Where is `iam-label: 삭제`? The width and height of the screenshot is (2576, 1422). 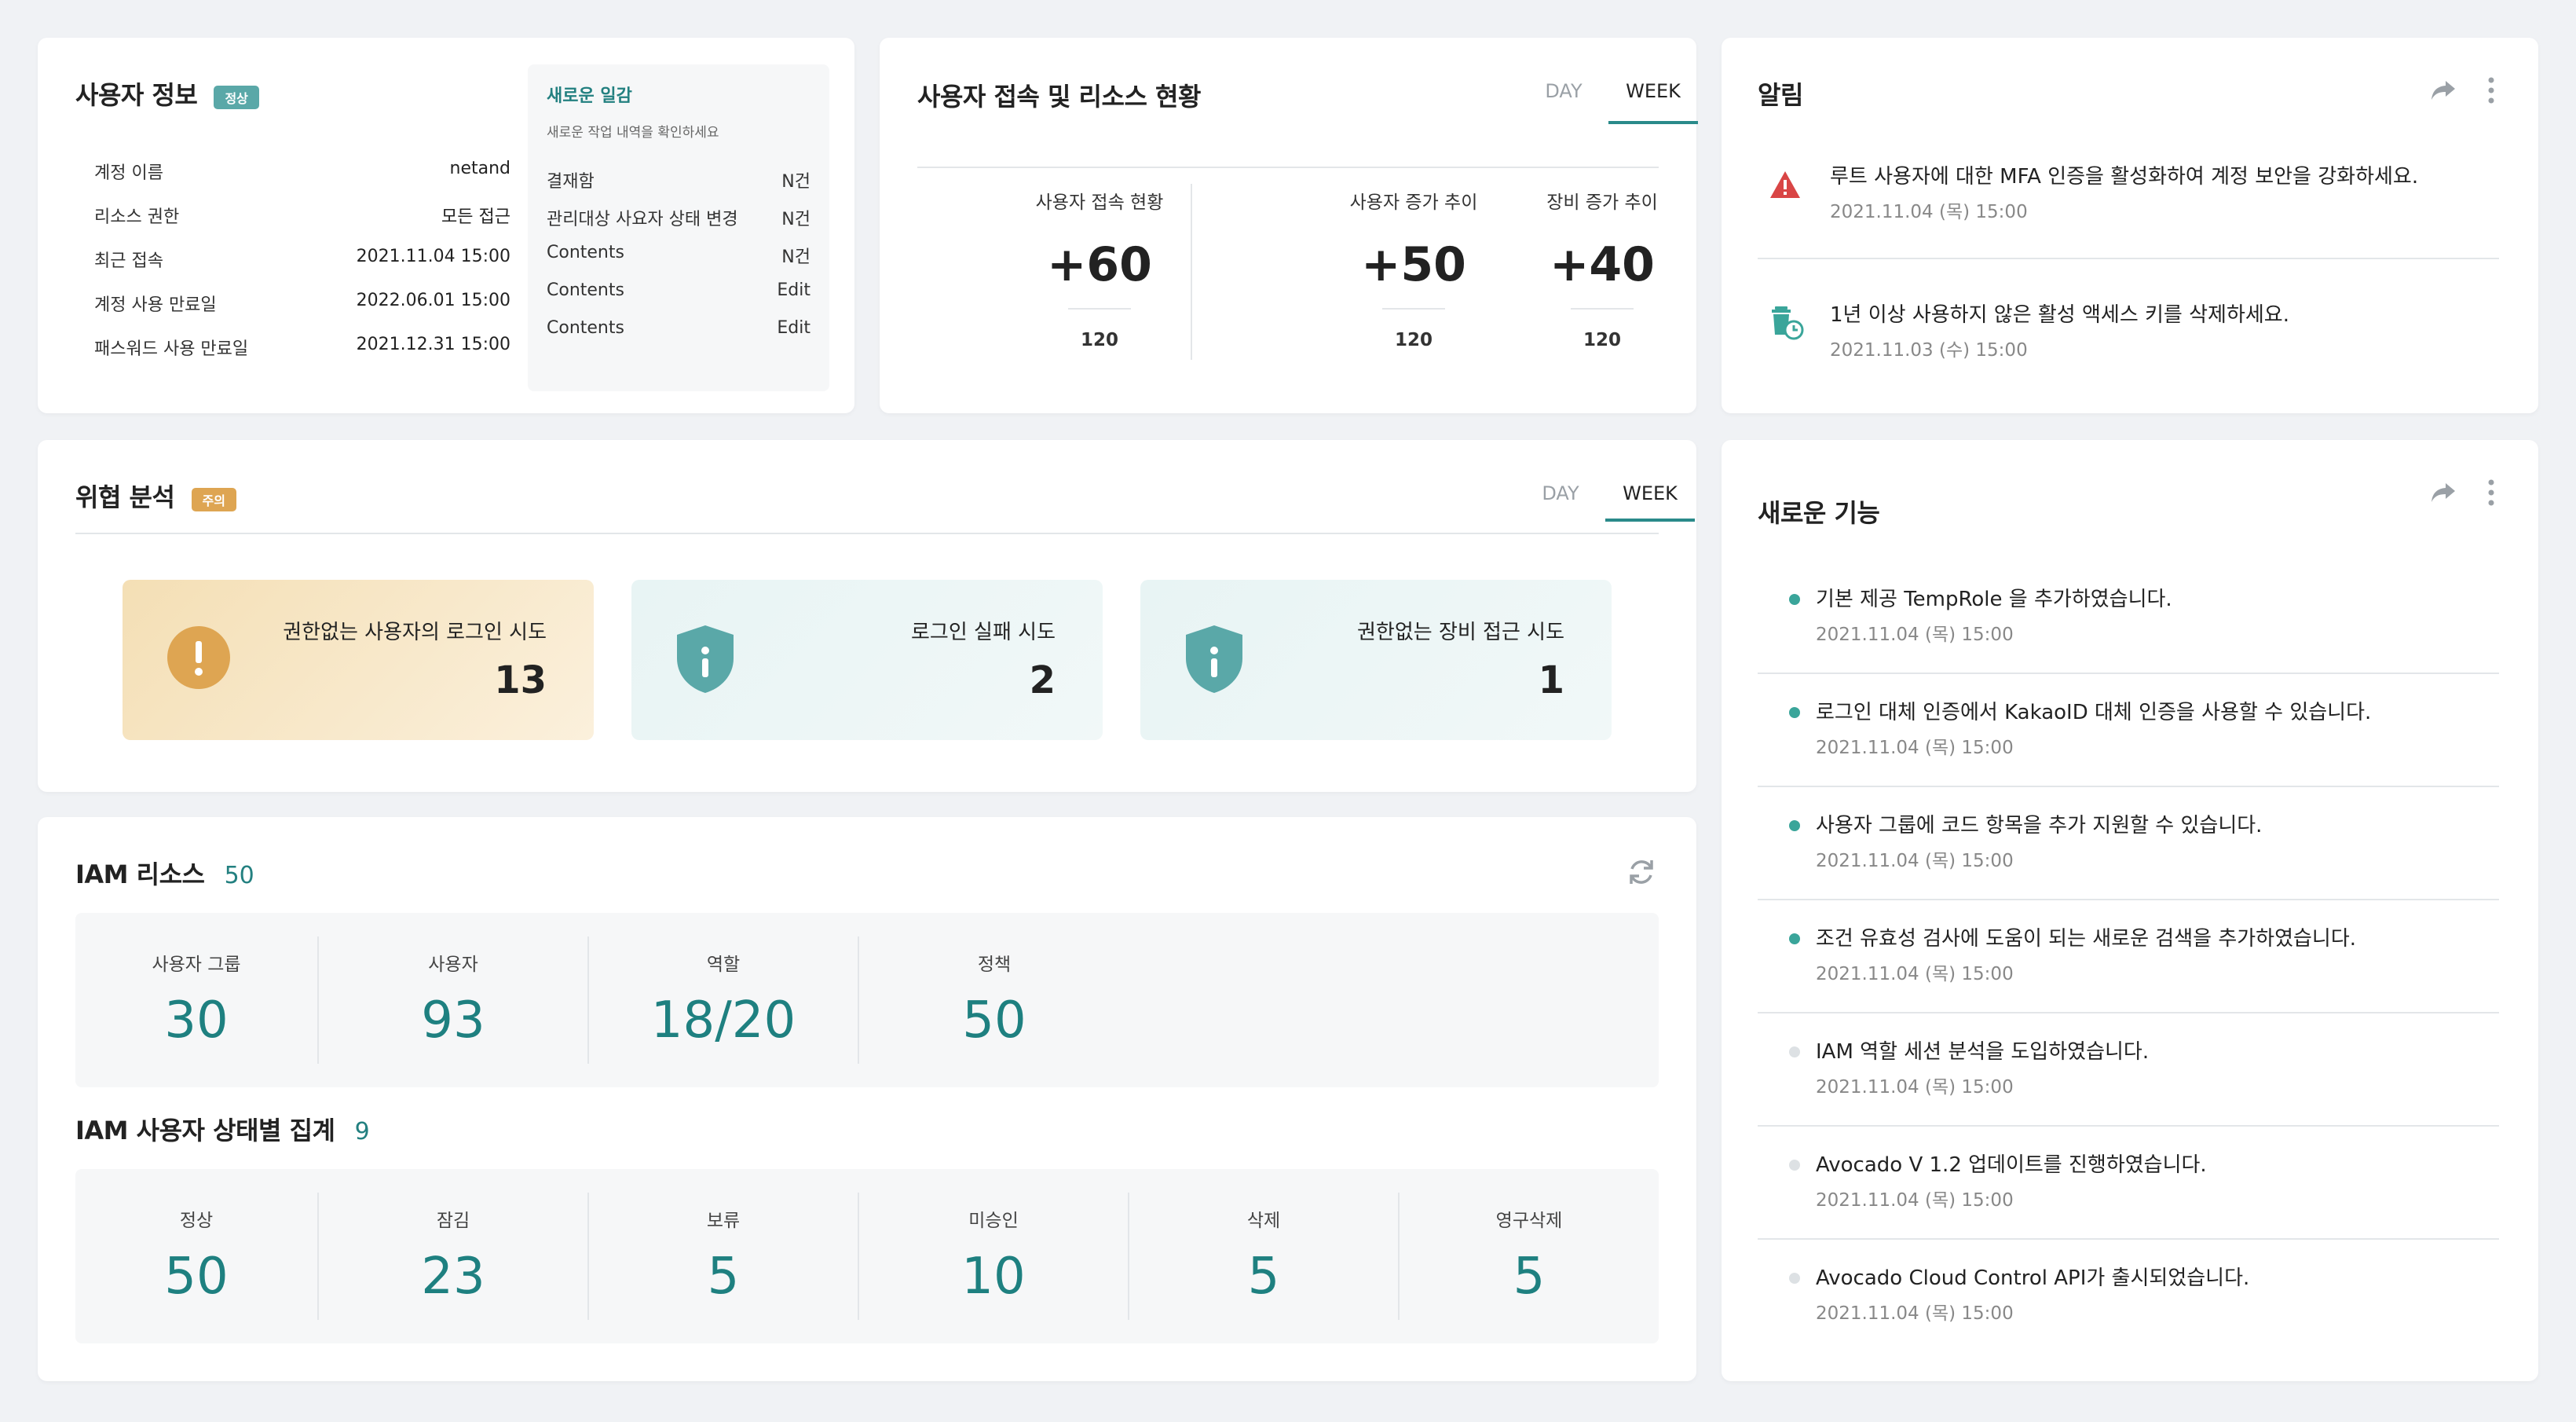 iam-label: 삭제 is located at coordinates (1263, 1221).